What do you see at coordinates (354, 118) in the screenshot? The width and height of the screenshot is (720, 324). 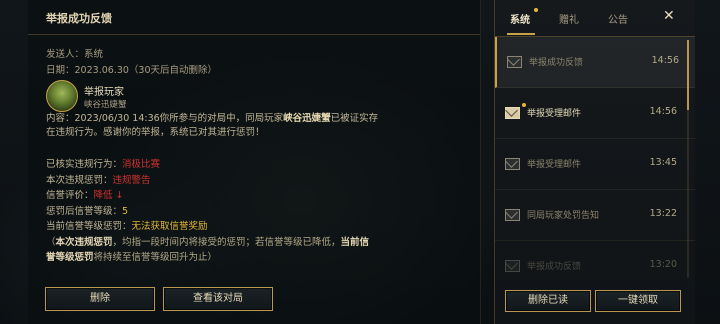 I see `content-mid: 已被证实存` at bounding box center [354, 118].